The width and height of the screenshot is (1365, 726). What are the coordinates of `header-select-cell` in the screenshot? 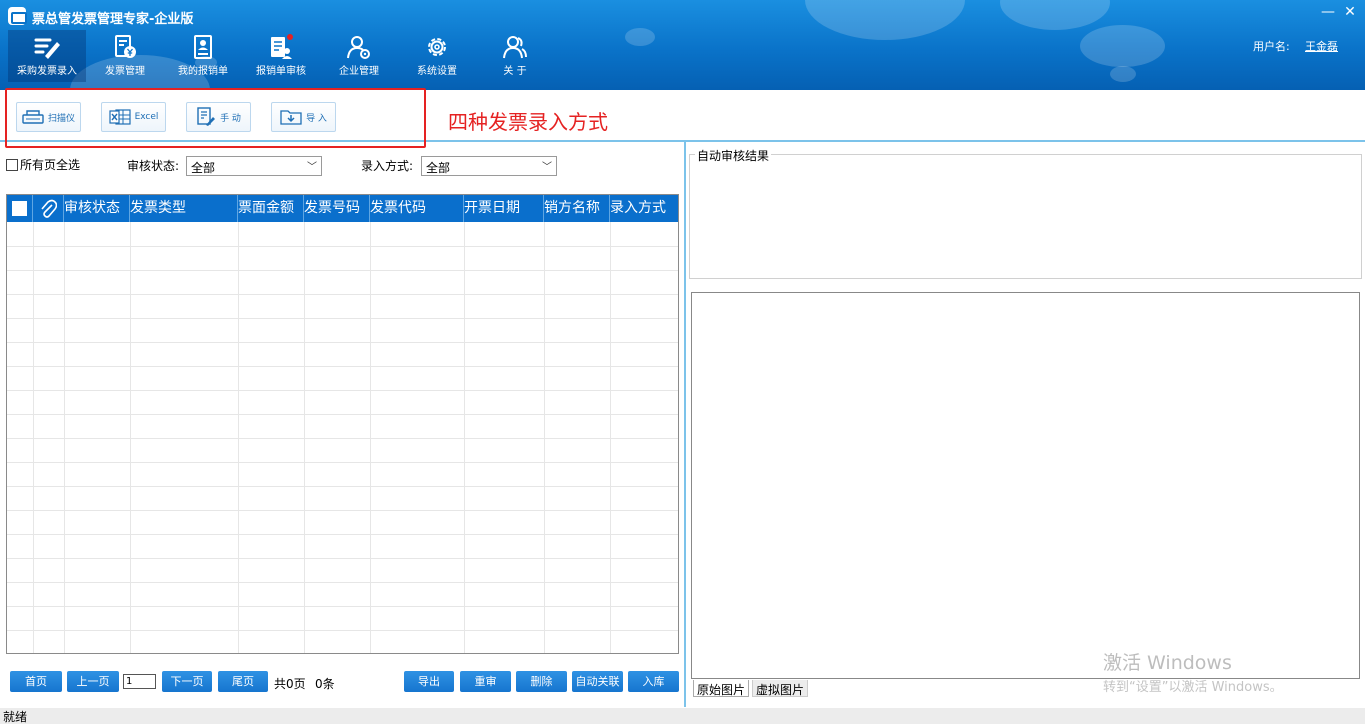 It's located at (20, 208).